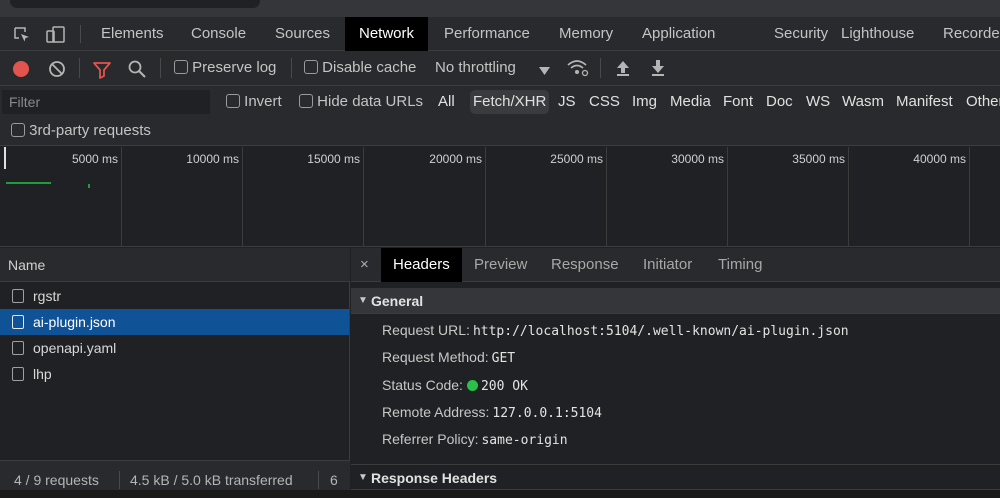  What do you see at coordinates (547, 413) in the screenshot?
I see `header-value: 127.0.0.1:5104` at bounding box center [547, 413].